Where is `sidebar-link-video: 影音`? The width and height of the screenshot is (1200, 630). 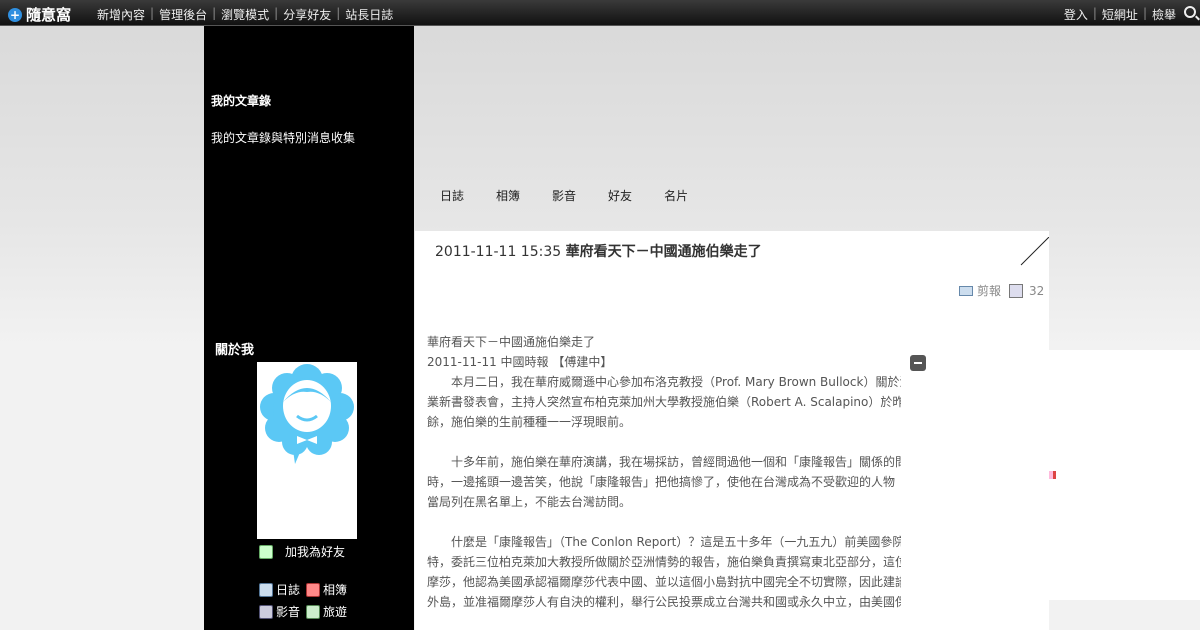 sidebar-link-video: 影音 is located at coordinates (279, 612).